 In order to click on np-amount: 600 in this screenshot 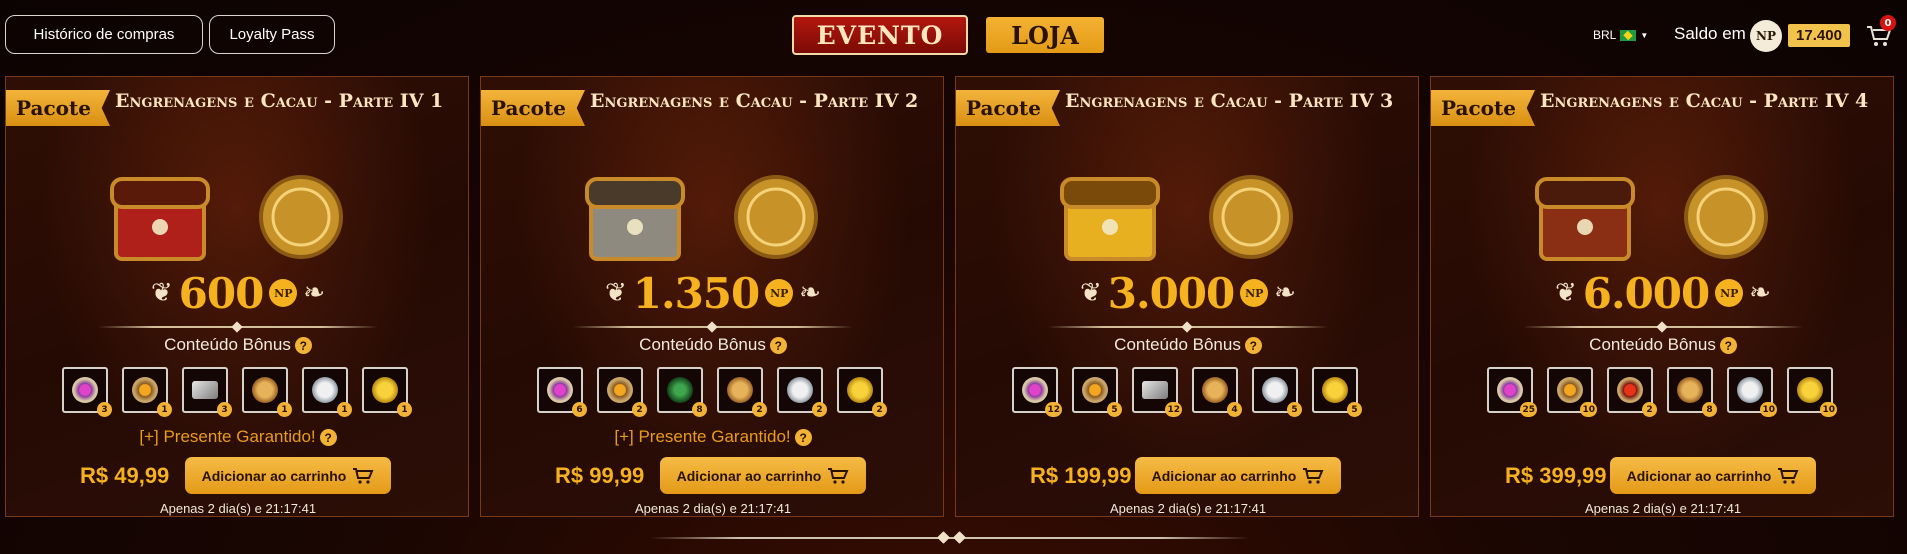, I will do `click(221, 293)`.